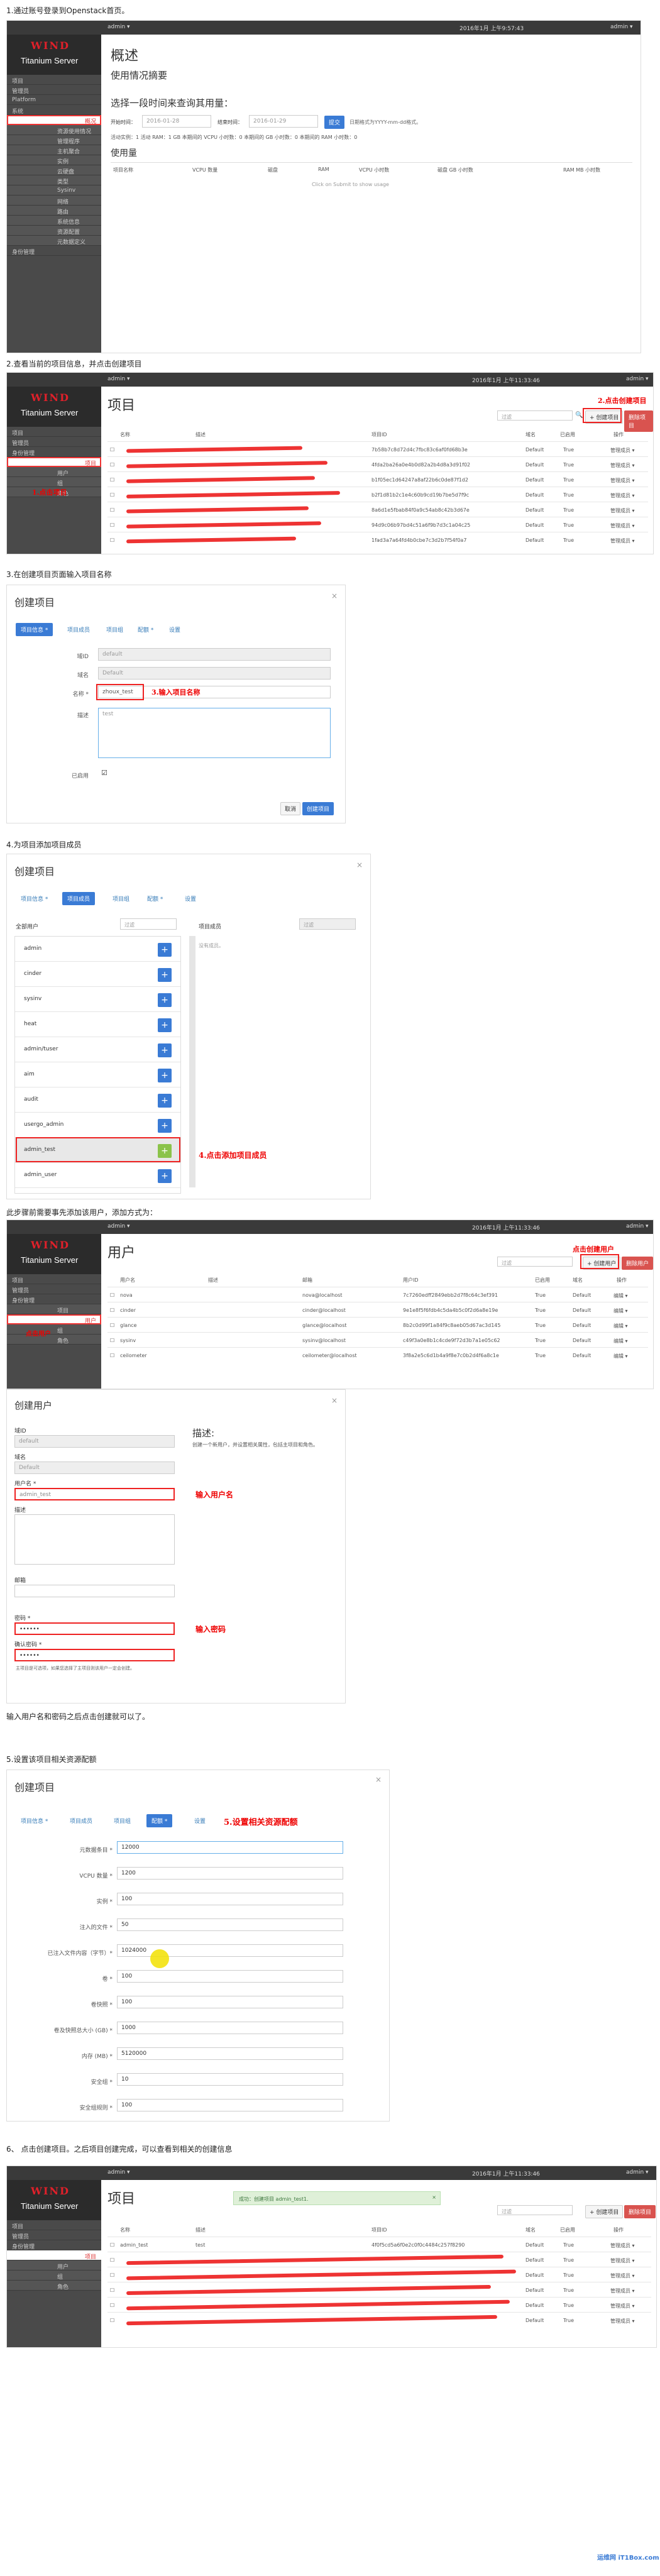  Describe the element at coordinates (230, 1847) in the screenshot. I see `quota-metadata: 12000` at that location.